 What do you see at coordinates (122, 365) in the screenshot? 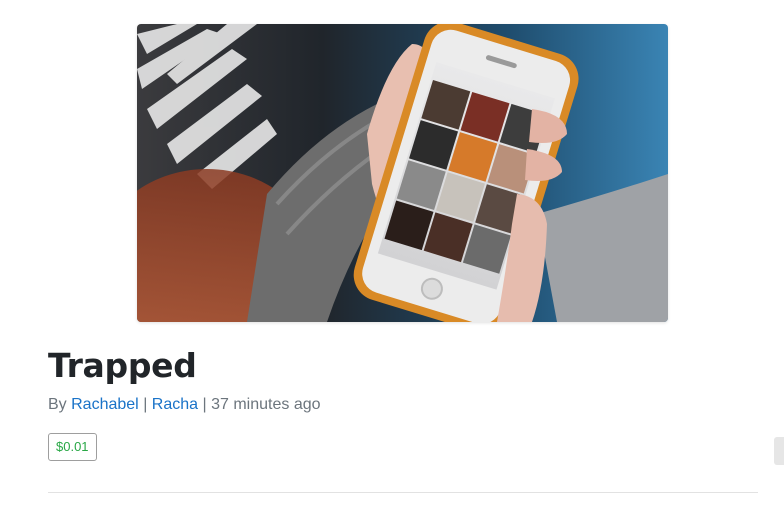
I see `post-title: Trapped` at bounding box center [122, 365].